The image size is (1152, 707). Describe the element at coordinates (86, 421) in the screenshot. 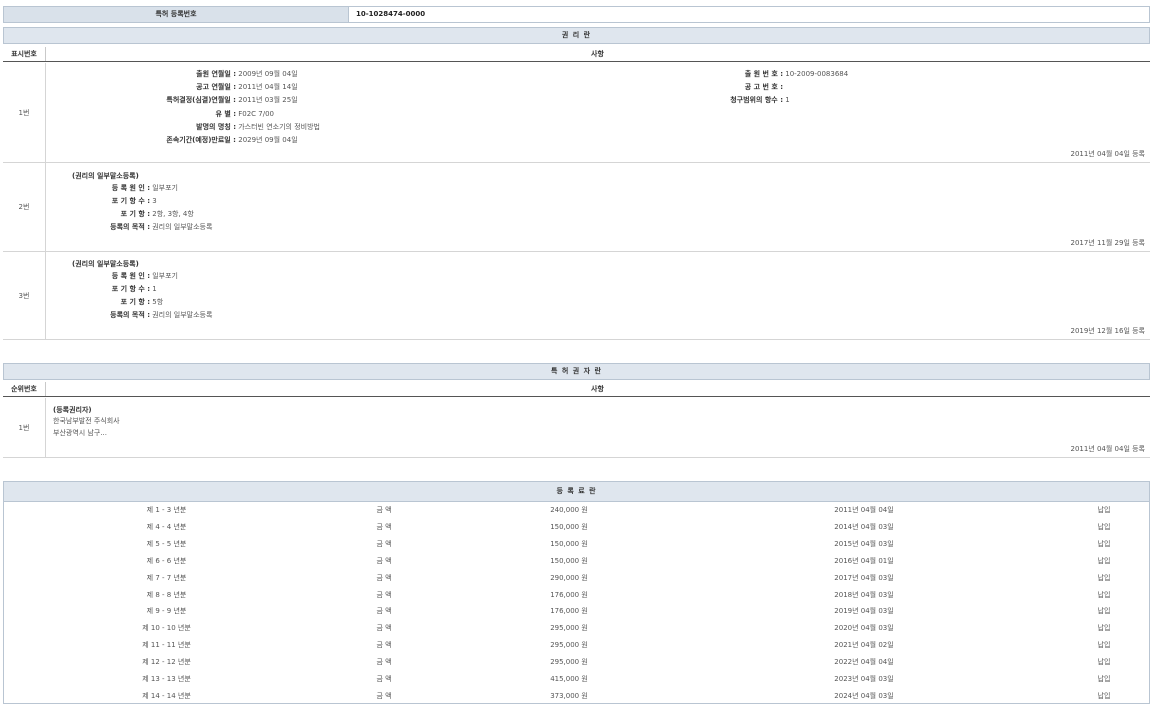

I see `holder-name: 한국남부발전 주식회사` at that location.